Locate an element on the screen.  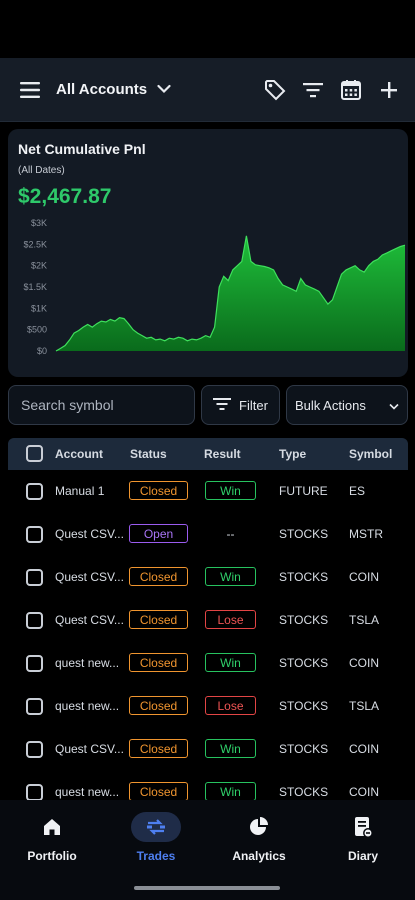
diary-icon is located at coordinates (363, 827).